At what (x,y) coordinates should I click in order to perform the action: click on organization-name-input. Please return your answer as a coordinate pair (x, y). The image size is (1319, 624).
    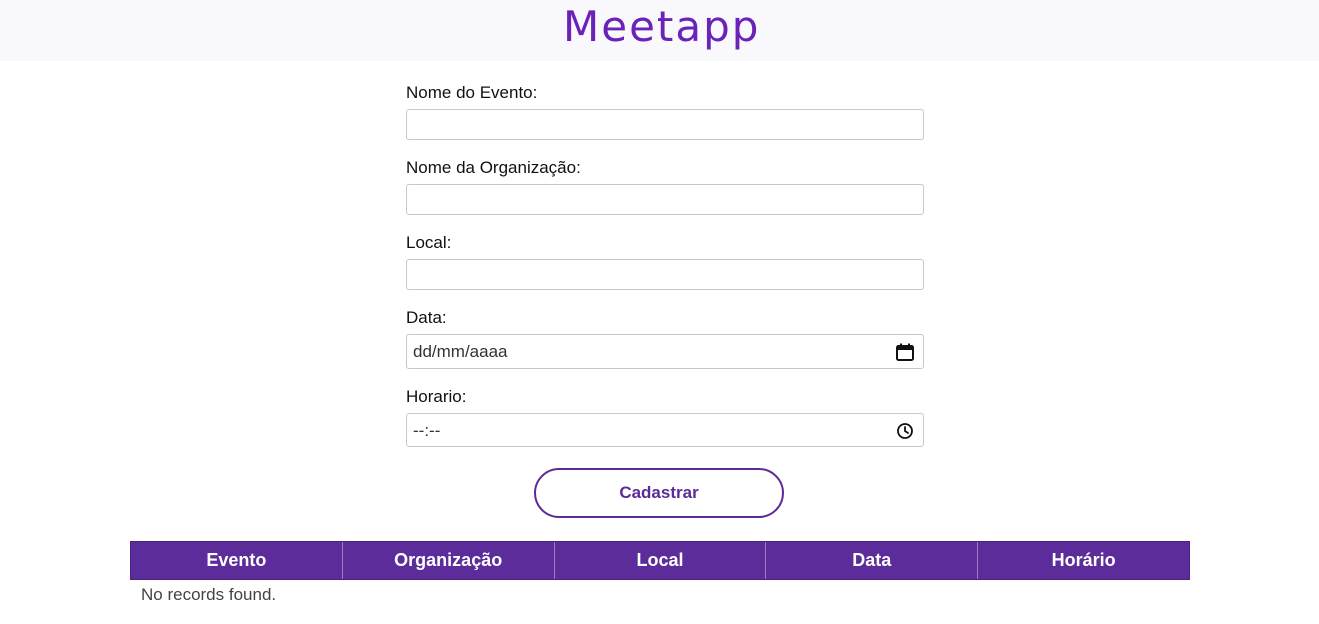
    Looking at the image, I should click on (665, 199).